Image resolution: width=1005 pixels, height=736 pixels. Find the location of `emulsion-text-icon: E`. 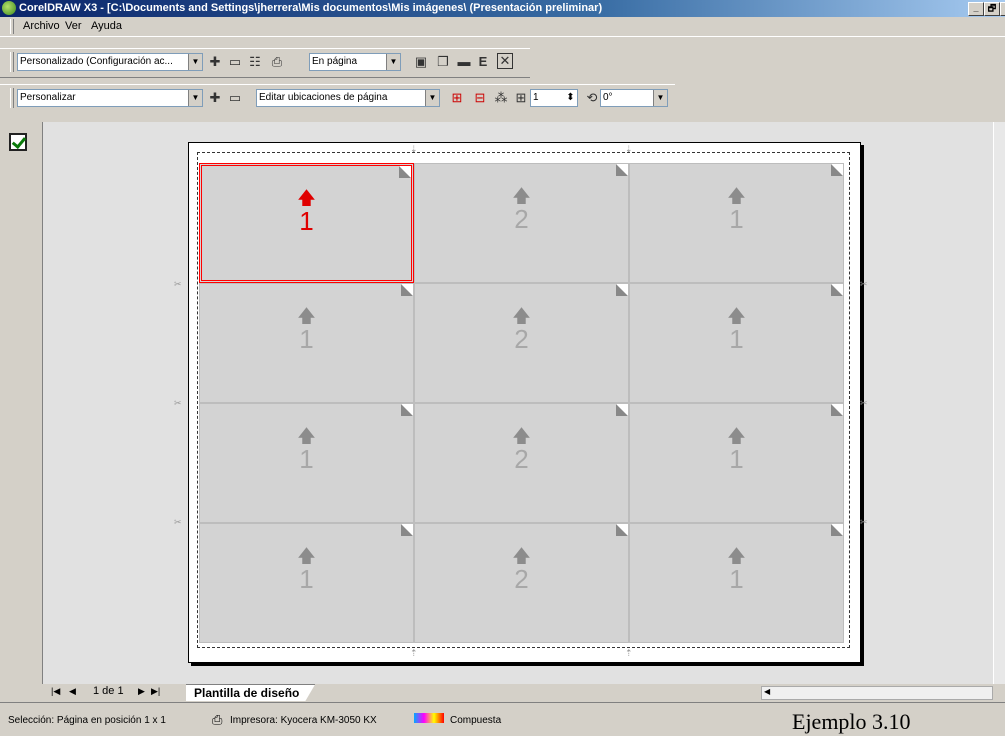

emulsion-text-icon: E is located at coordinates (483, 62).